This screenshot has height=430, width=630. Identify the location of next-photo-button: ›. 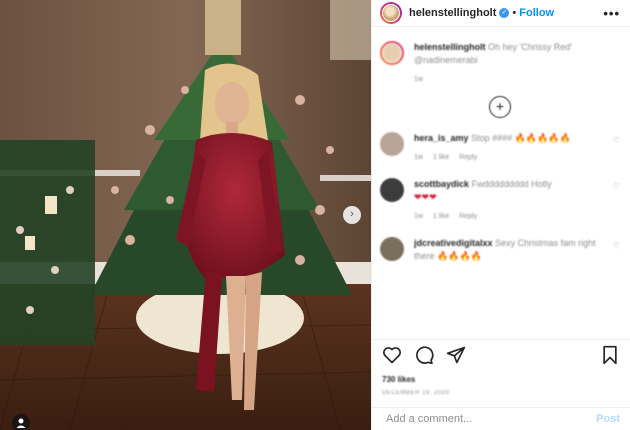
(352, 215).